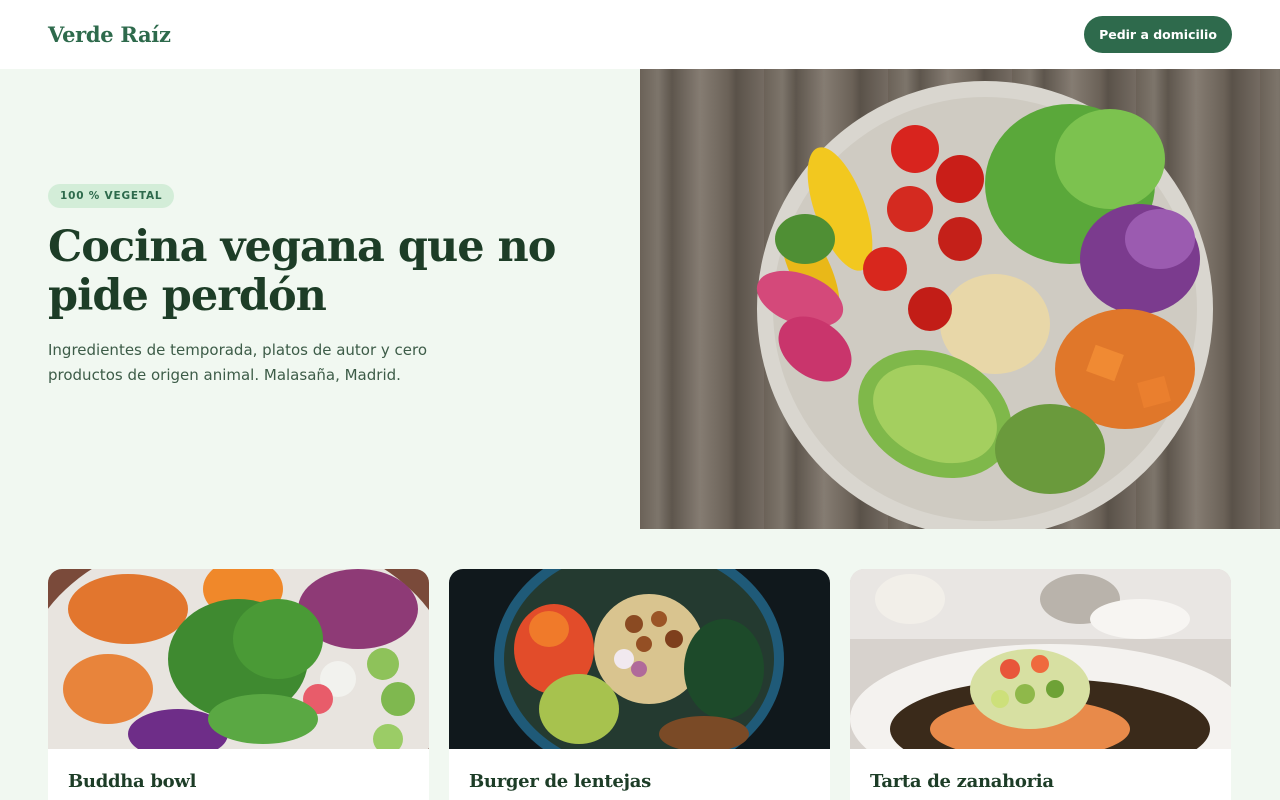 Image resolution: width=1280 pixels, height=800 pixels. Describe the element at coordinates (132, 781) in the screenshot. I see `dish-title: Buddha bowl` at that location.